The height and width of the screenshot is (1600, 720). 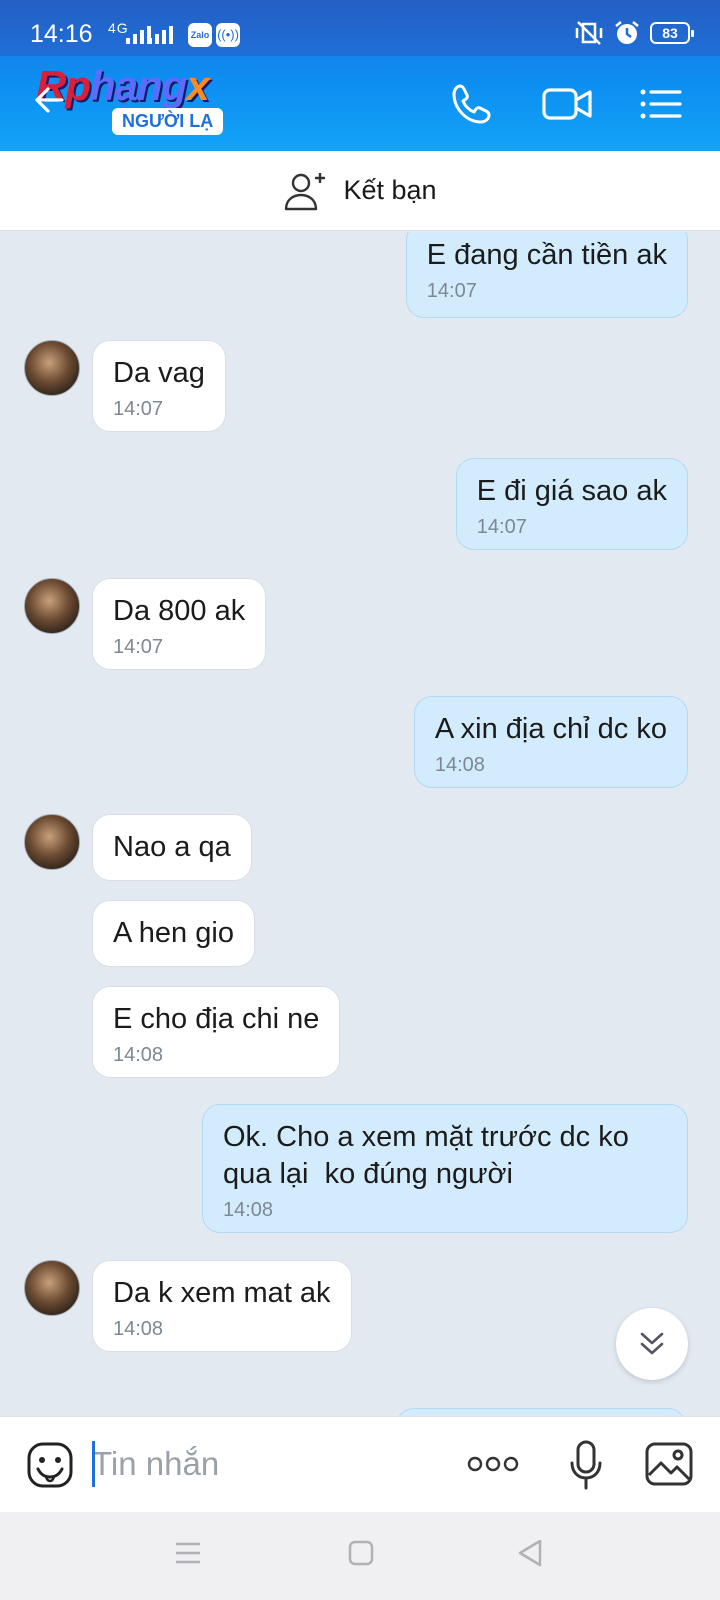 What do you see at coordinates (472, 104) in the screenshot?
I see `phone-call-icon` at bounding box center [472, 104].